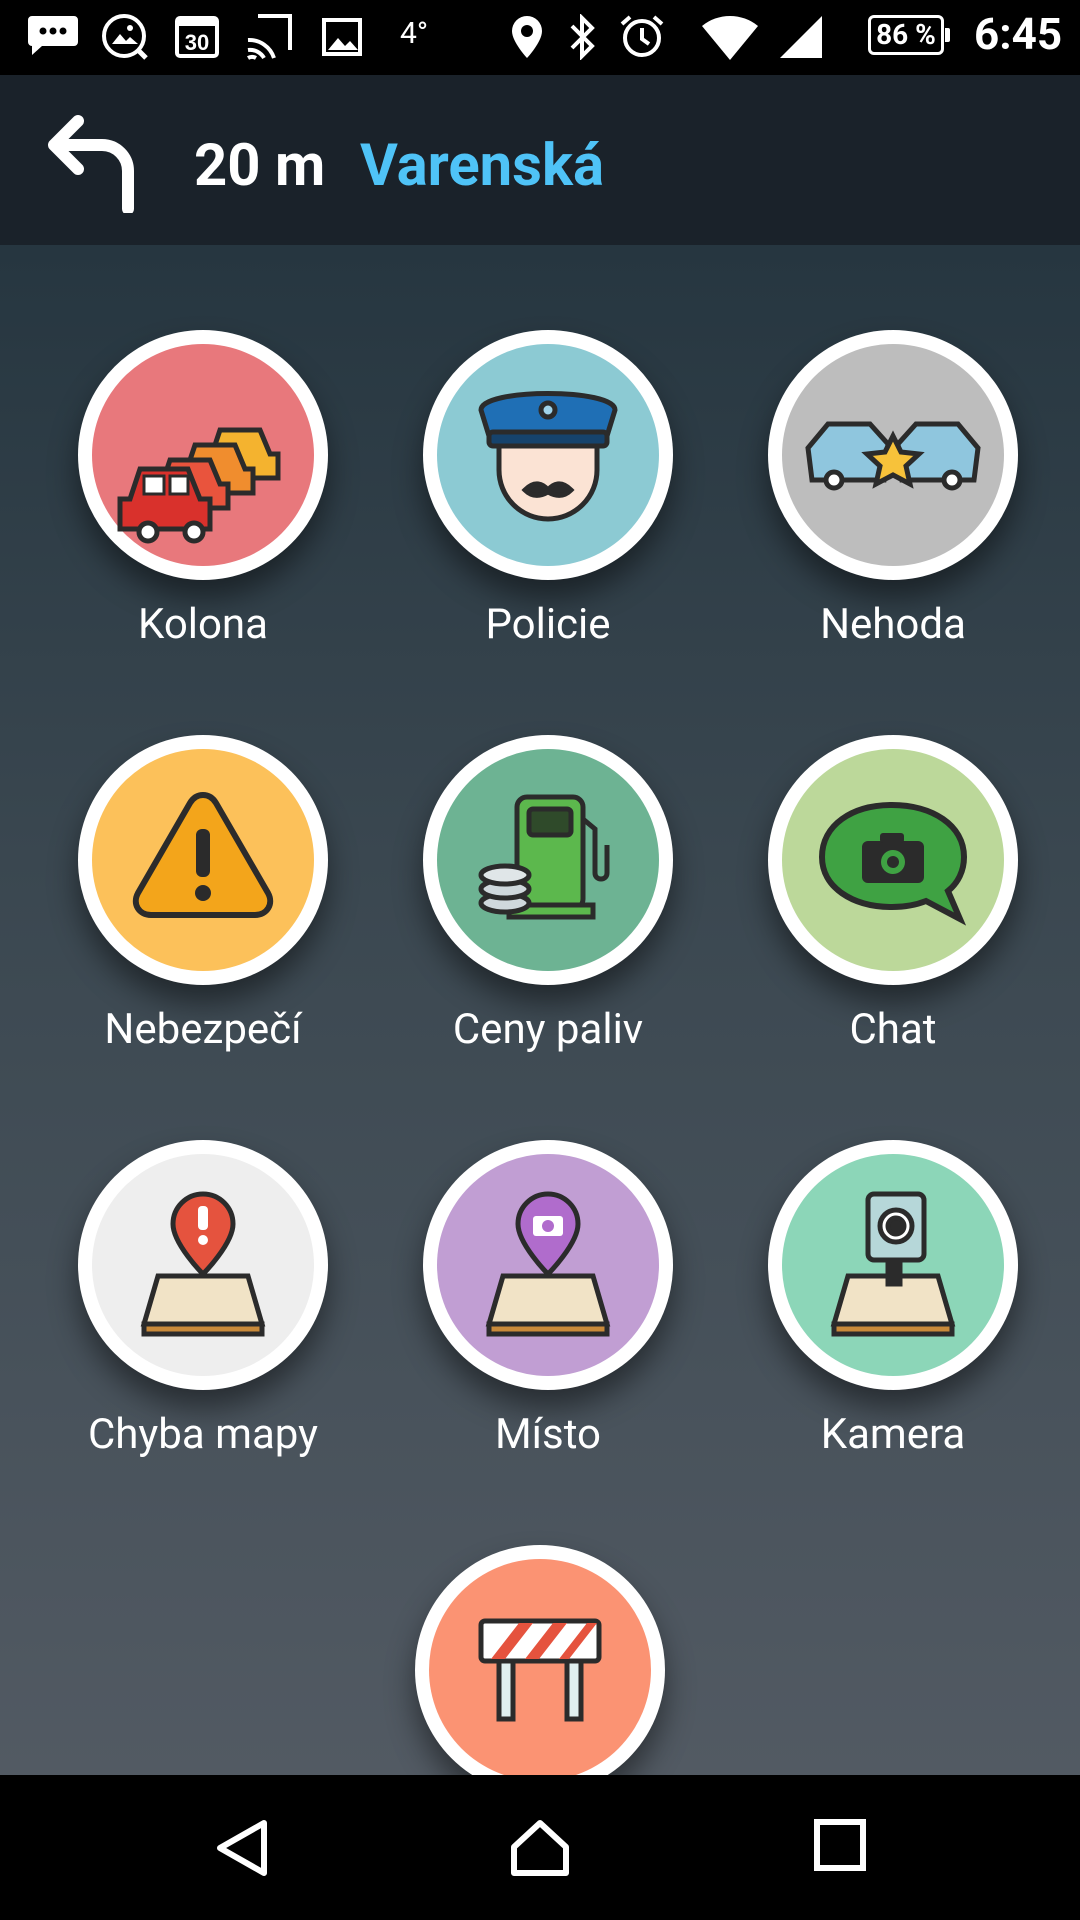  I want to click on report-label: Chyba mapy, so click(203, 1434).